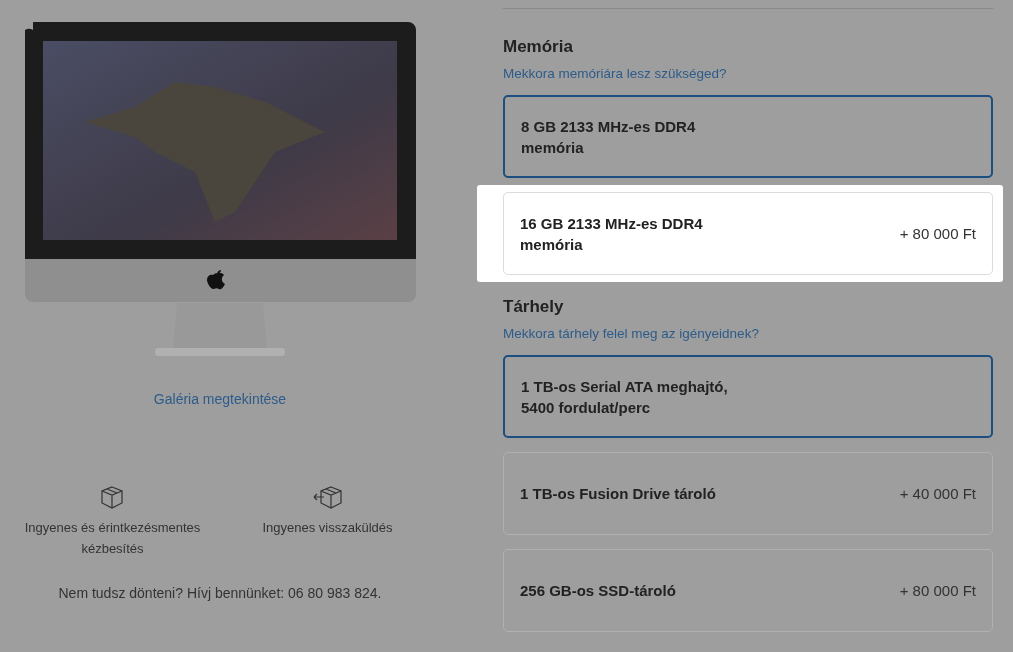  Describe the element at coordinates (748, 590) in the screenshot. I see `option-card: 256 GB-os SSD-tároló + 80 000 Ft` at that location.